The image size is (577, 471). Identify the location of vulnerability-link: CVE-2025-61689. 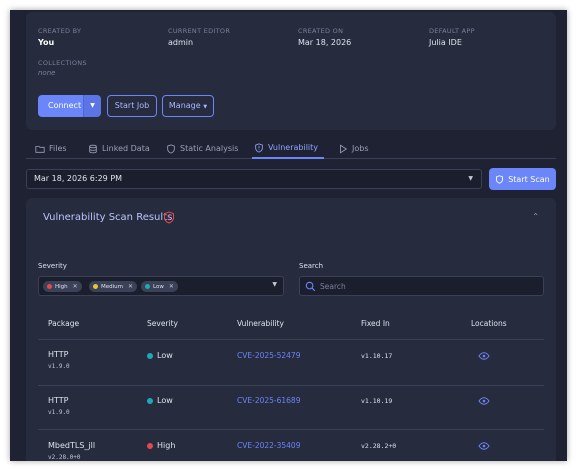
(268, 400).